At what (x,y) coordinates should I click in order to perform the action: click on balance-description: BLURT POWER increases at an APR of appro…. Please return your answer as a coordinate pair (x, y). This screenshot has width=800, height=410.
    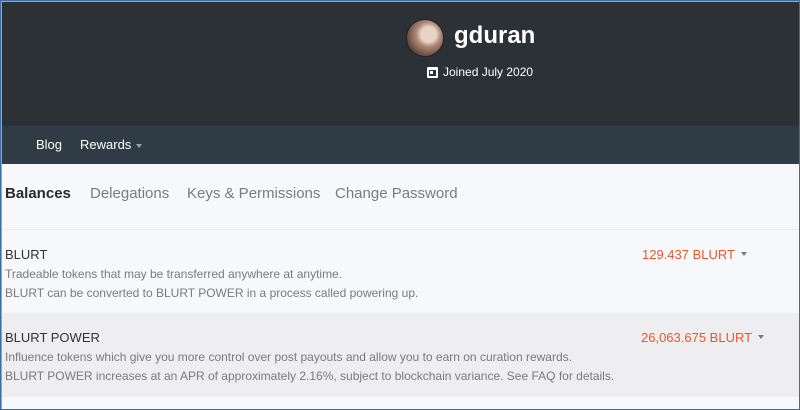
    Looking at the image, I should click on (310, 376).